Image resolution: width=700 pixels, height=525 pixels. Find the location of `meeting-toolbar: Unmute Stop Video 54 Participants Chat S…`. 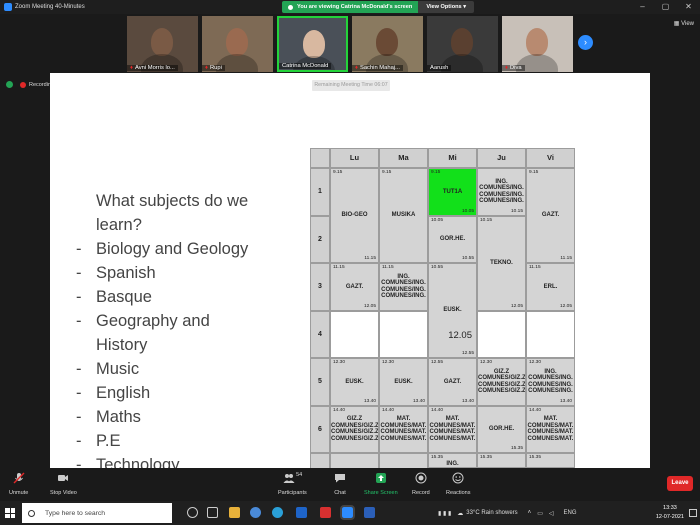

meeting-toolbar: Unmute Stop Video 54 Participants Chat S… is located at coordinates (350, 484).